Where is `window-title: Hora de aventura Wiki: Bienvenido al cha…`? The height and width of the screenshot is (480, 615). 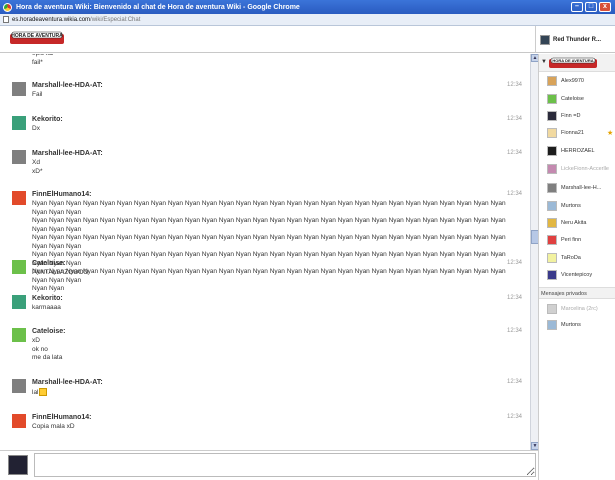 window-title: Hora de aventura Wiki: Bienvenido al cha… is located at coordinates (158, 7).